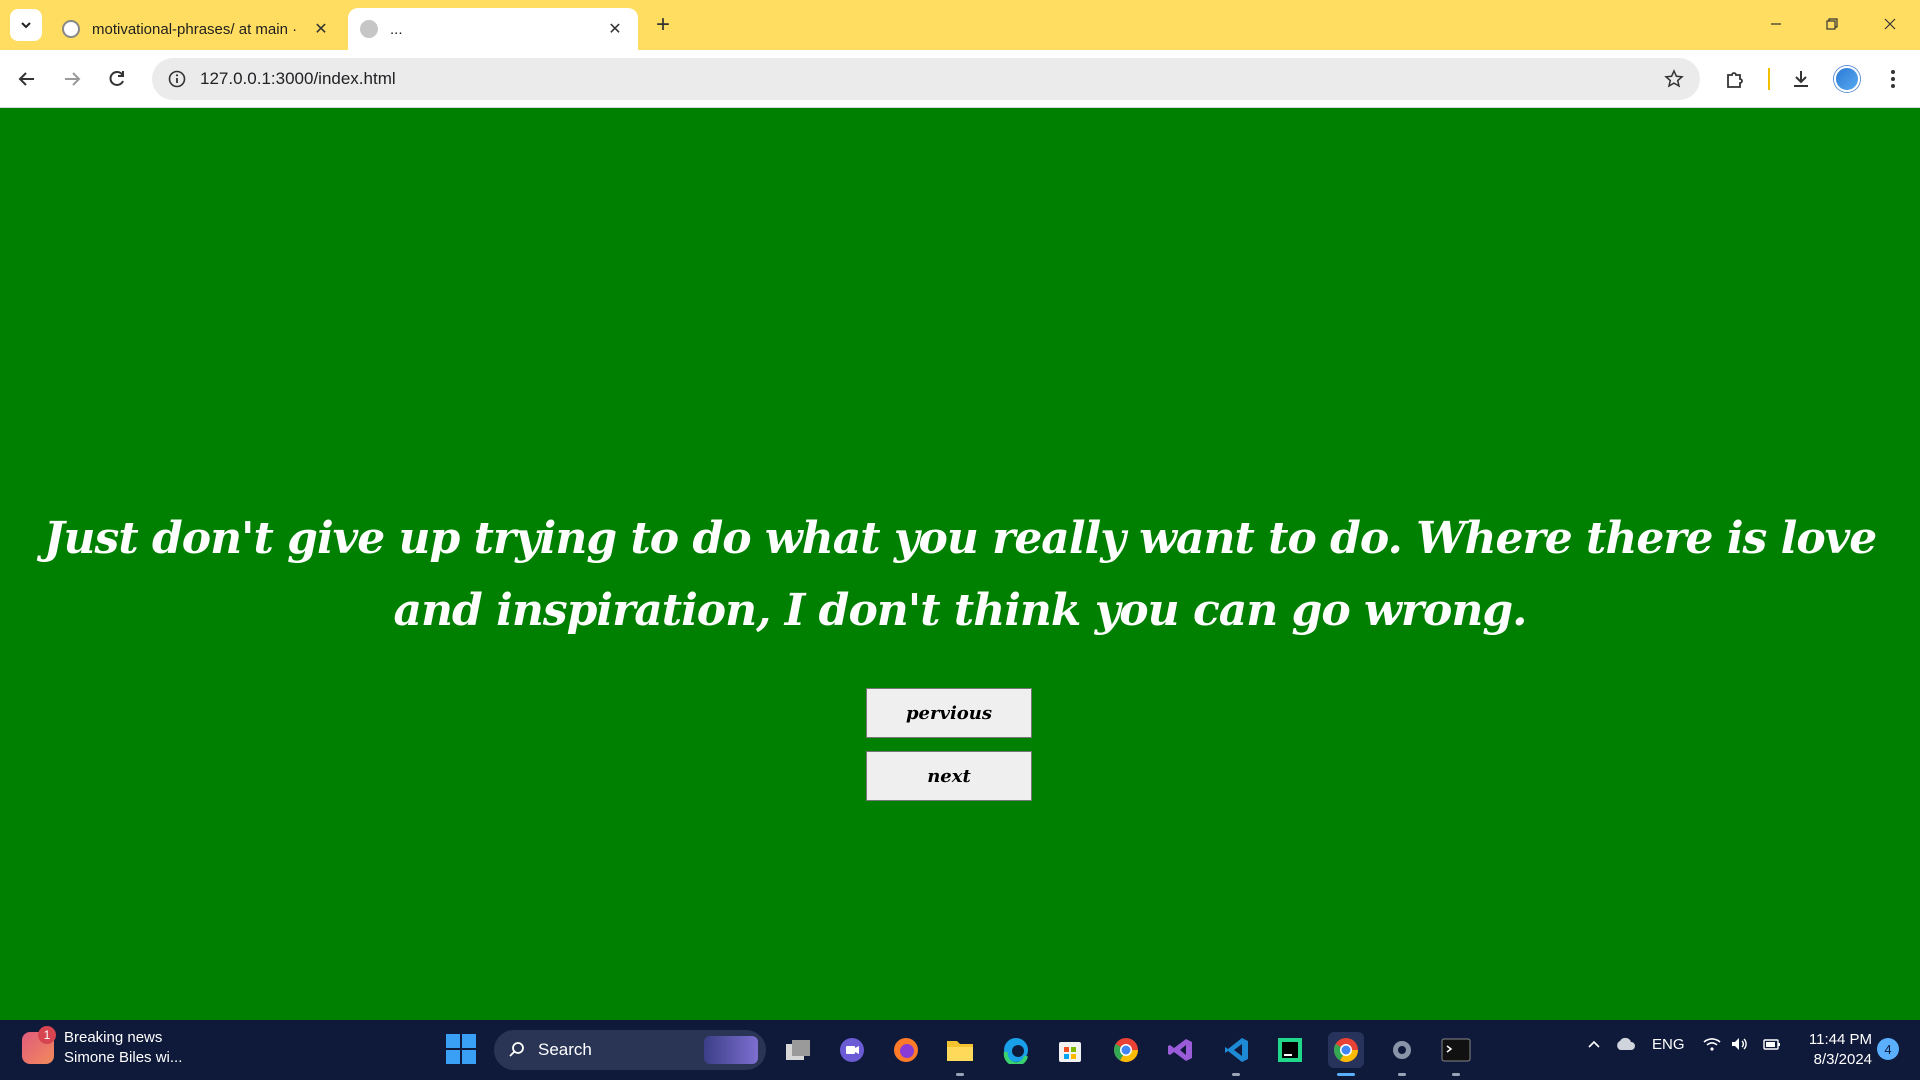 This screenshot has height=1080, width=1920. I want to click on github-icon, so click(71, 29).